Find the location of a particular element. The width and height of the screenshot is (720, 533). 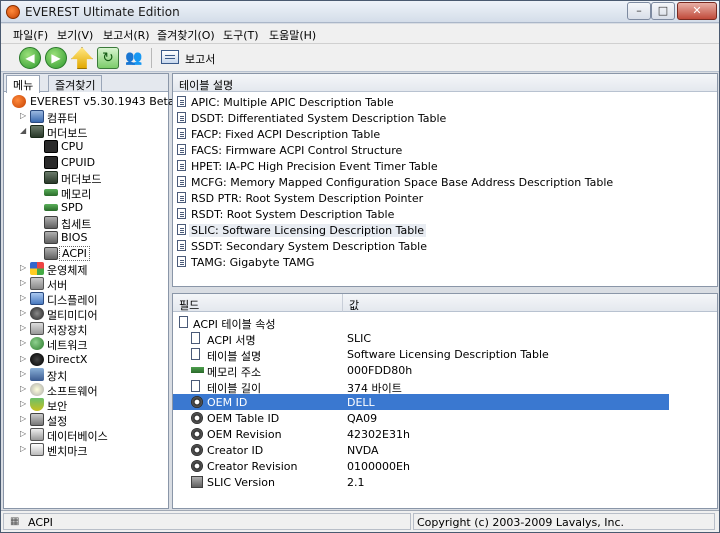

table-list-header-label: 테이블 설명 is located at coordinates (206, 85).